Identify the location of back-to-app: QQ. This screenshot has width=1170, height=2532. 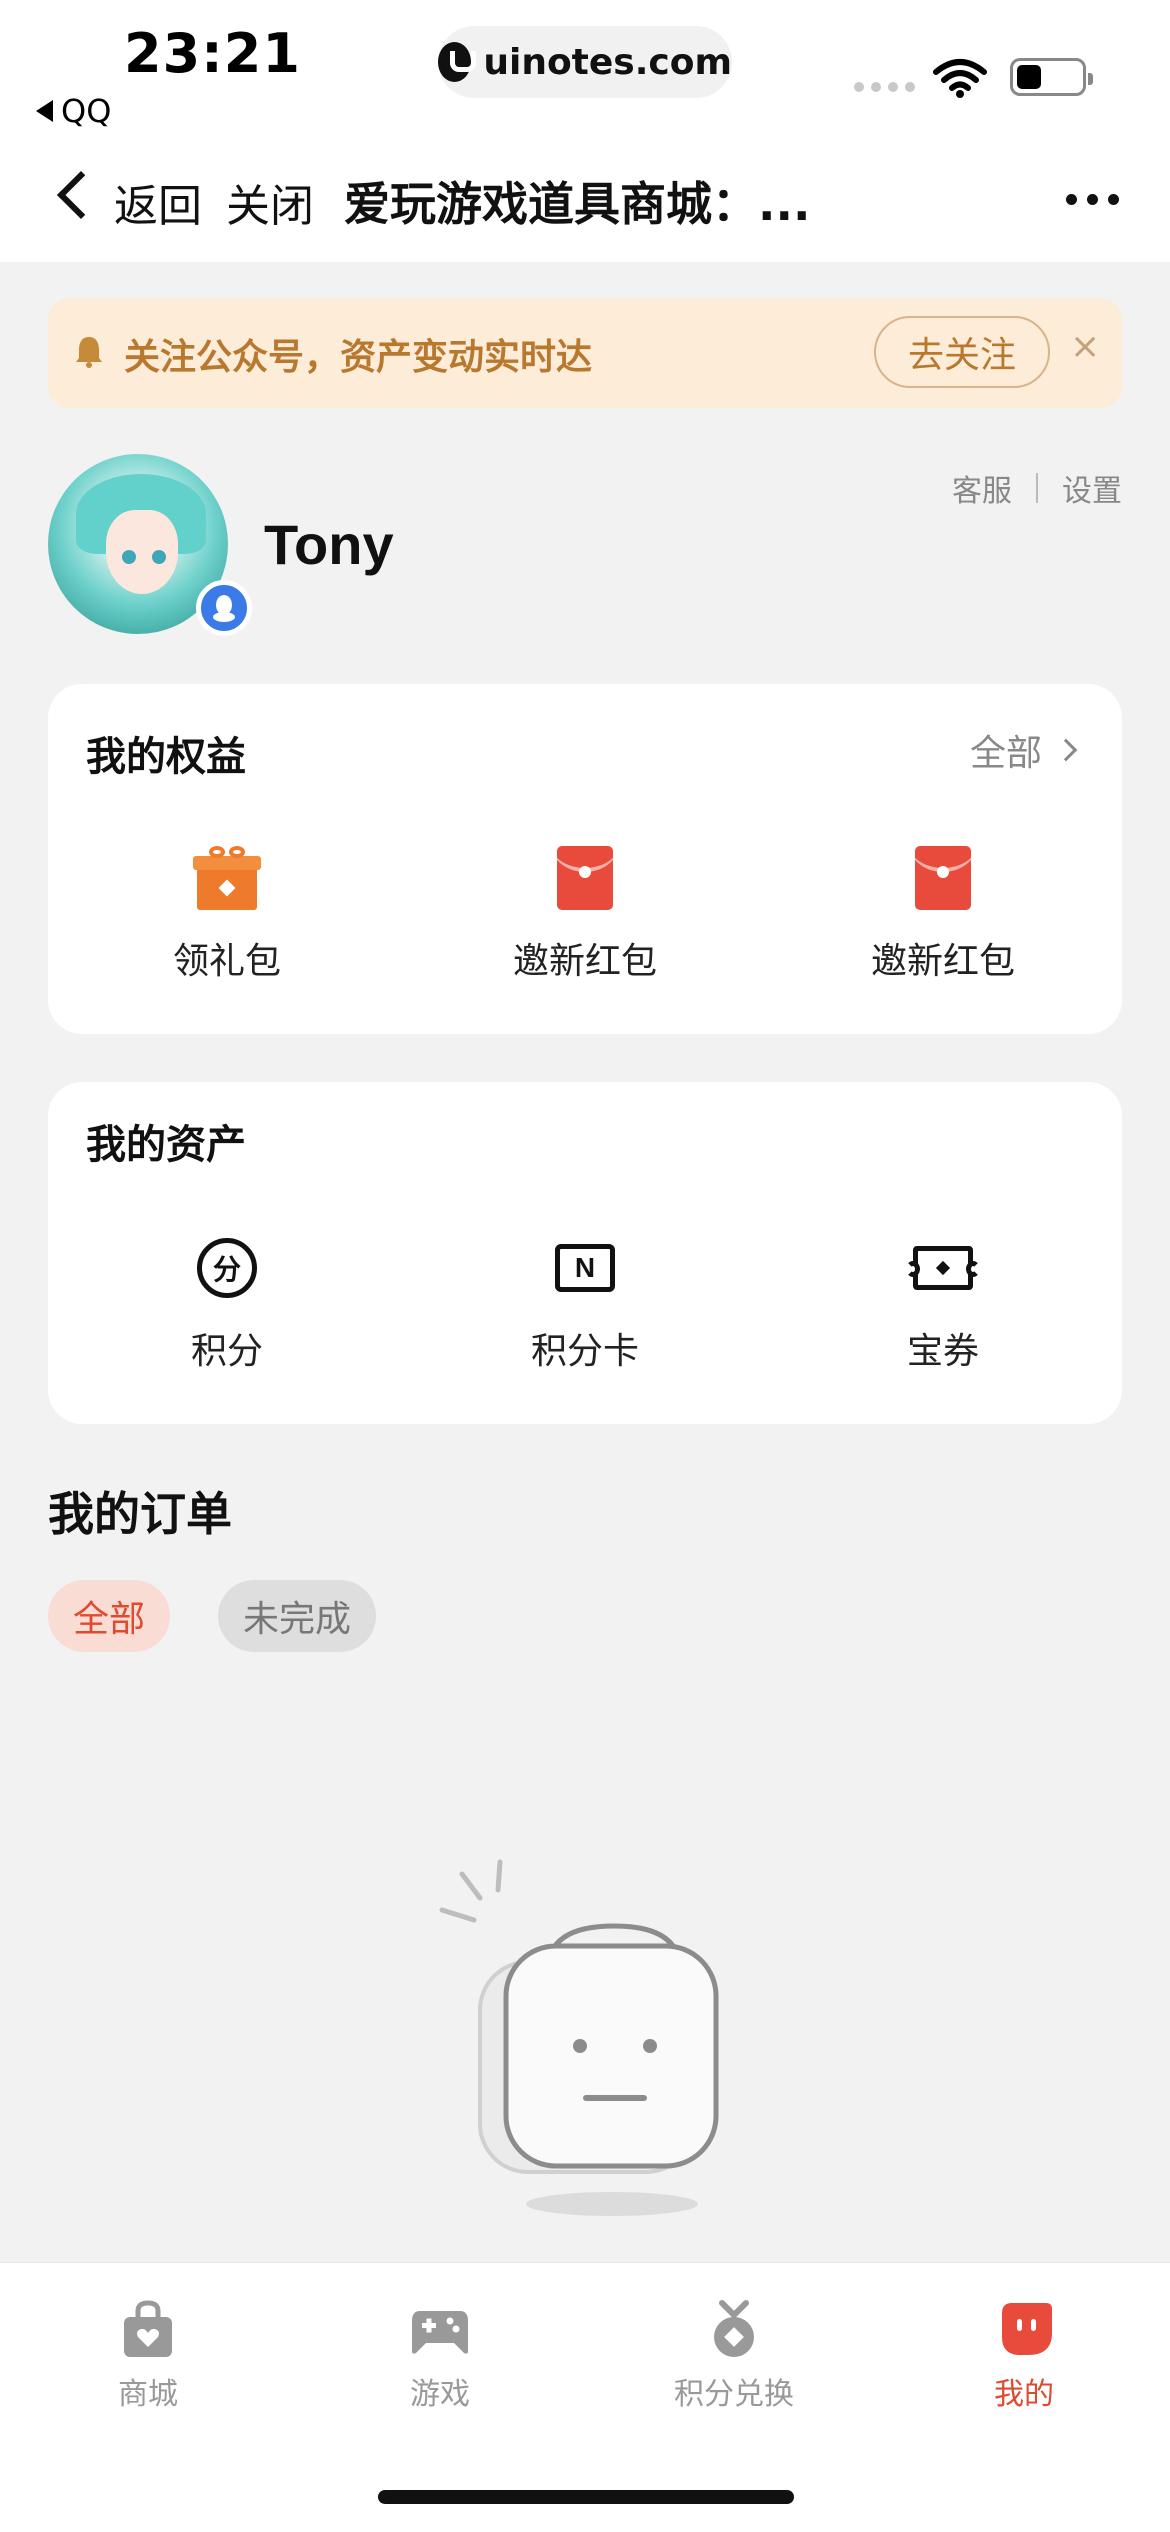
(73, 111).